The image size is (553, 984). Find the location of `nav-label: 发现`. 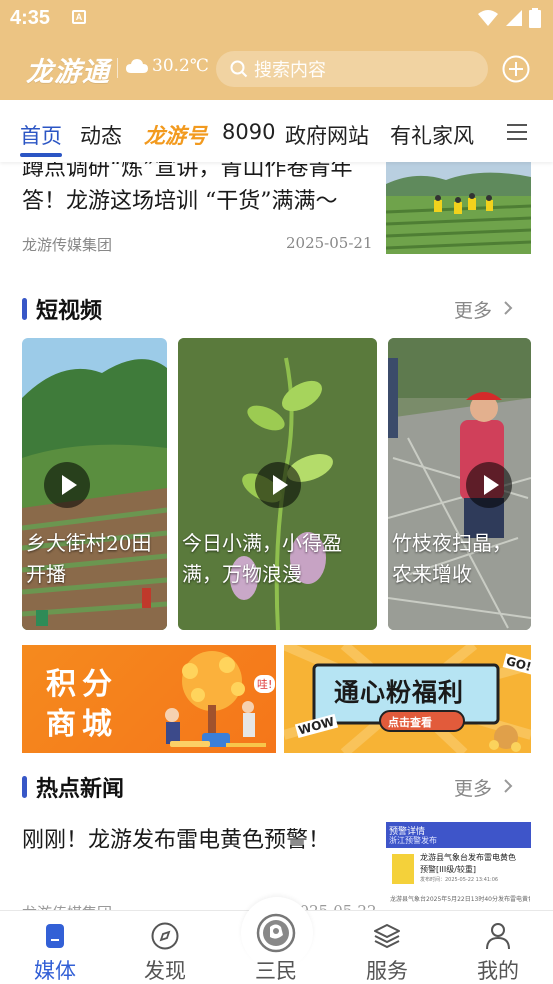

nav-label: 发现 is located at coordinates (165, 971).